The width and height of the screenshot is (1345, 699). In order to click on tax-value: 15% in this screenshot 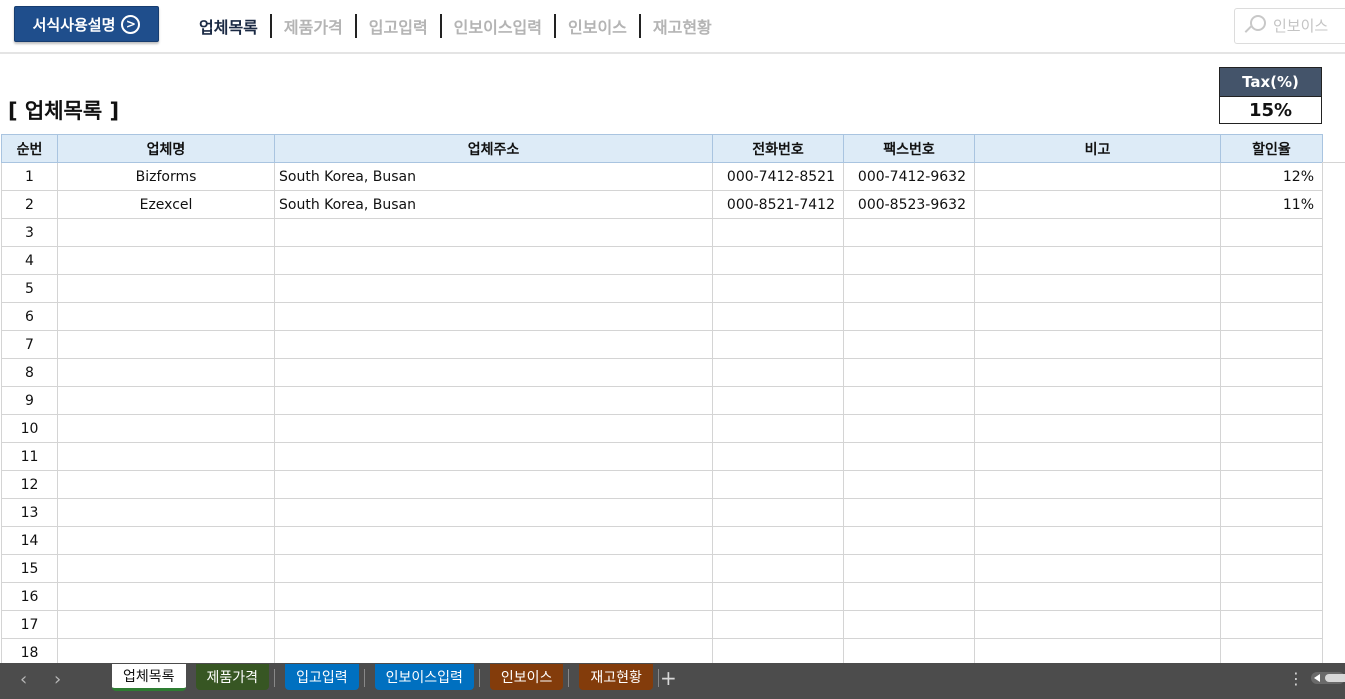, I will do `click(1270, 109)`.